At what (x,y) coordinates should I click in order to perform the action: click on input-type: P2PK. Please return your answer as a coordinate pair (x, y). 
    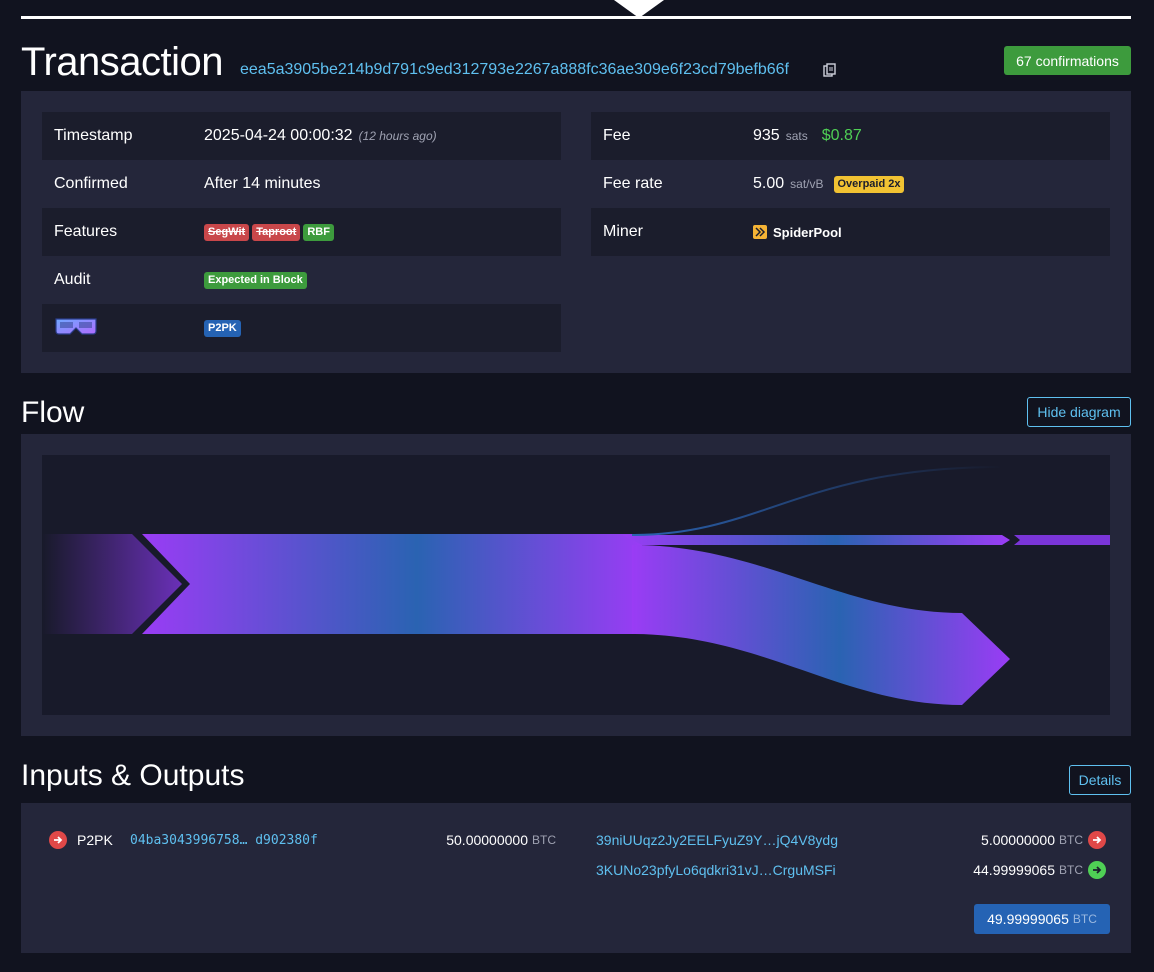
    Looking at the image, I should click on (95, 840).